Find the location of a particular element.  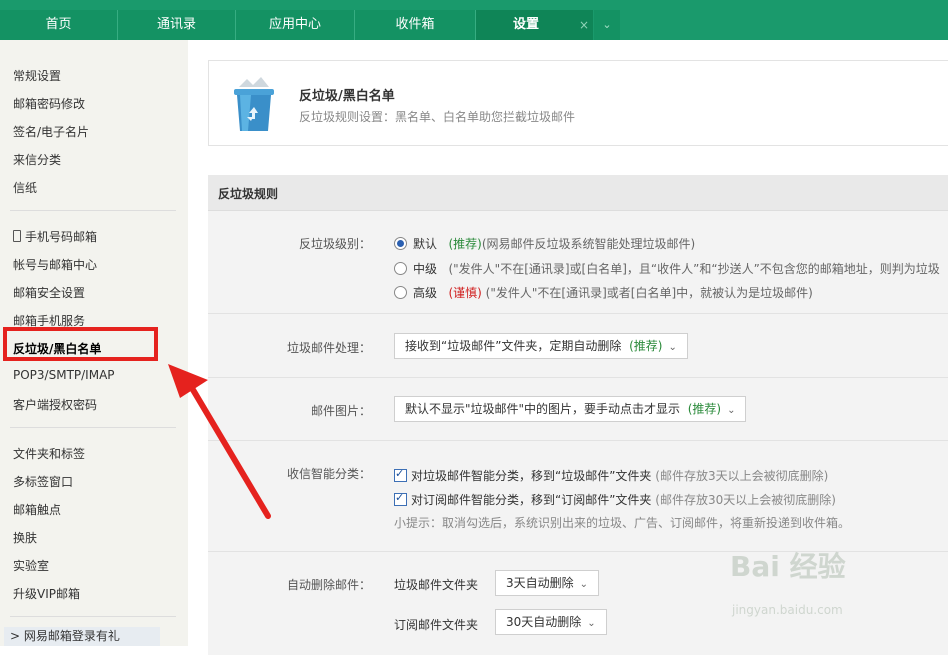

login-gift-link: > 网易邮箱登录有礼 is located at coordinates (82, 636).